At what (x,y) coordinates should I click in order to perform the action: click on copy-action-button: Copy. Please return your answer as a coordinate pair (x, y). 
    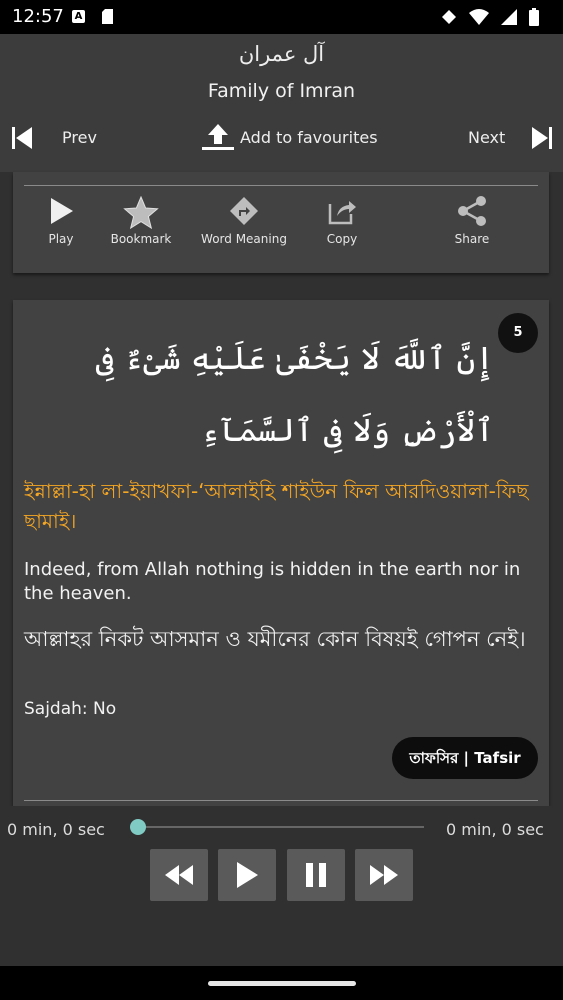
    Looking at the image, I should click on (342, 221).